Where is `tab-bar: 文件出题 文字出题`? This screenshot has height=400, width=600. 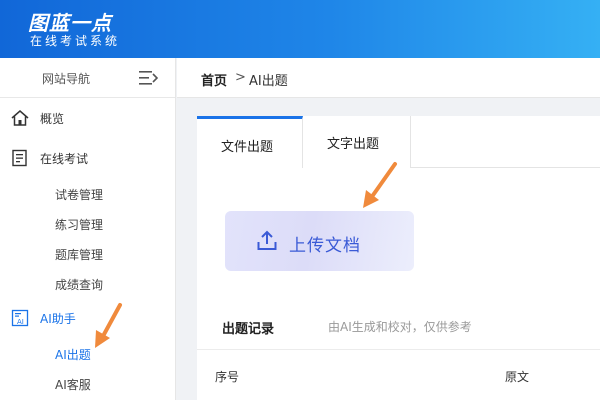
tab-bar: 文件出题 文字出题 is located at coordinates (398, 142).